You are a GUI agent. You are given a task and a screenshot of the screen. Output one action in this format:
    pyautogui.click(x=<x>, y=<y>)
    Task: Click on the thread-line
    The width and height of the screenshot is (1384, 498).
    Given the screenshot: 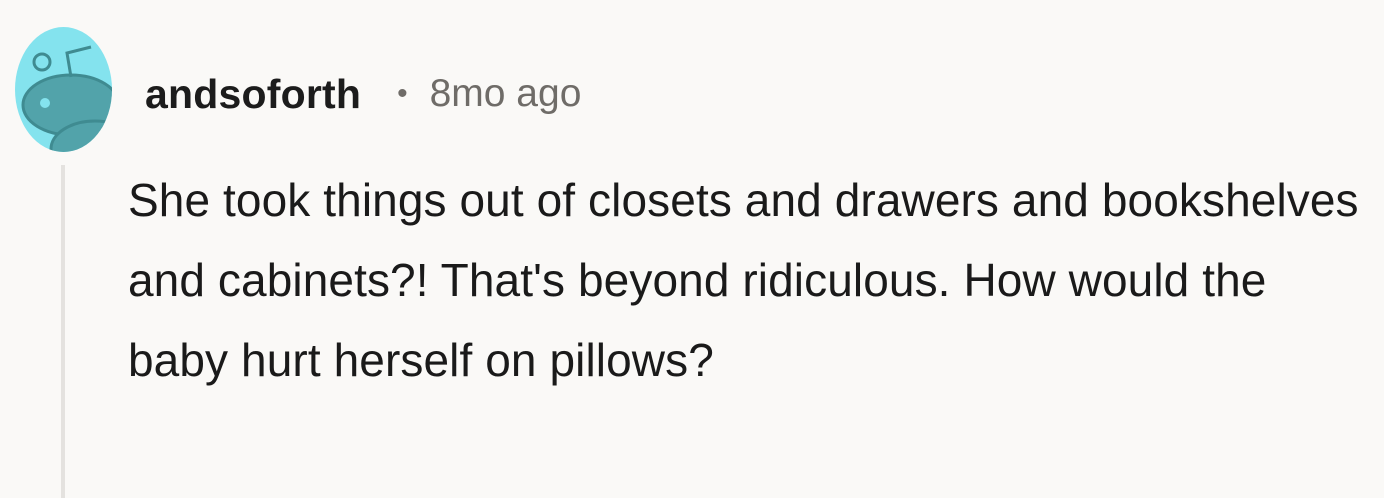 What is the action you would take?
    pyautogui.click(x=63, y=331)
    